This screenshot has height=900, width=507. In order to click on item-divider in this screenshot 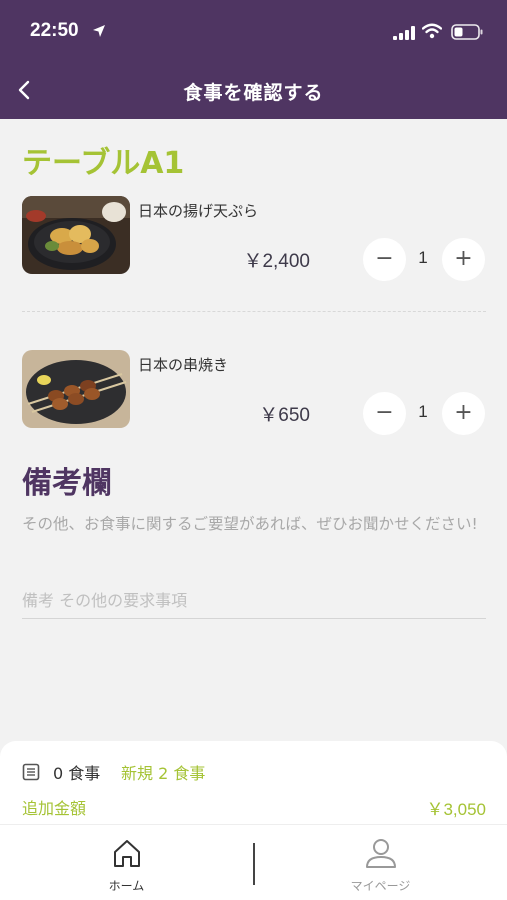, I will do `click(254, 311)`.